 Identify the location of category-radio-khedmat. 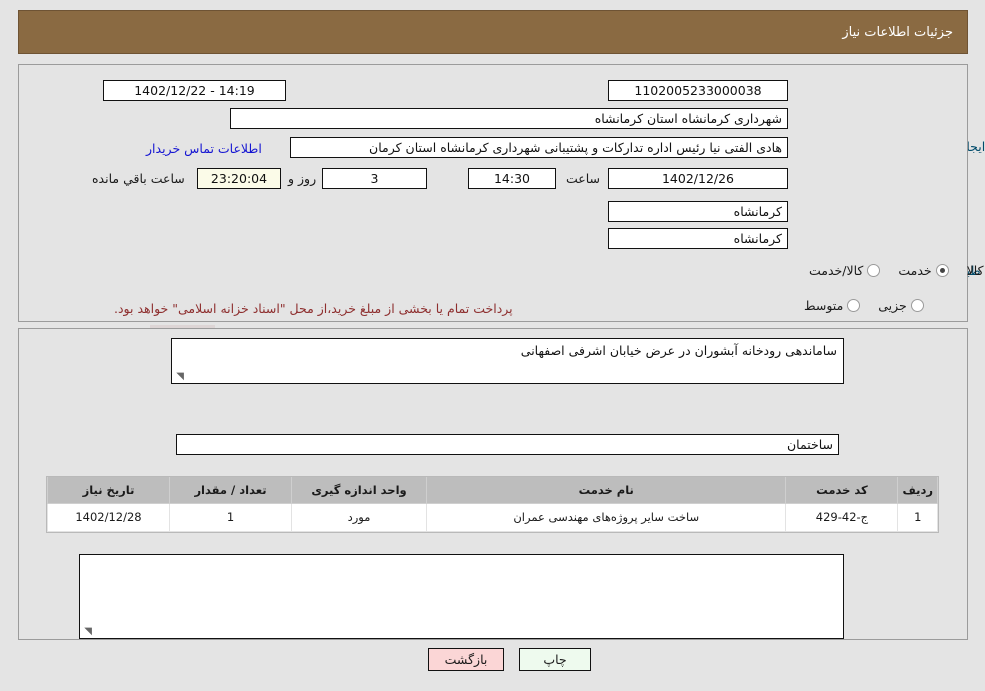
(942, 270).